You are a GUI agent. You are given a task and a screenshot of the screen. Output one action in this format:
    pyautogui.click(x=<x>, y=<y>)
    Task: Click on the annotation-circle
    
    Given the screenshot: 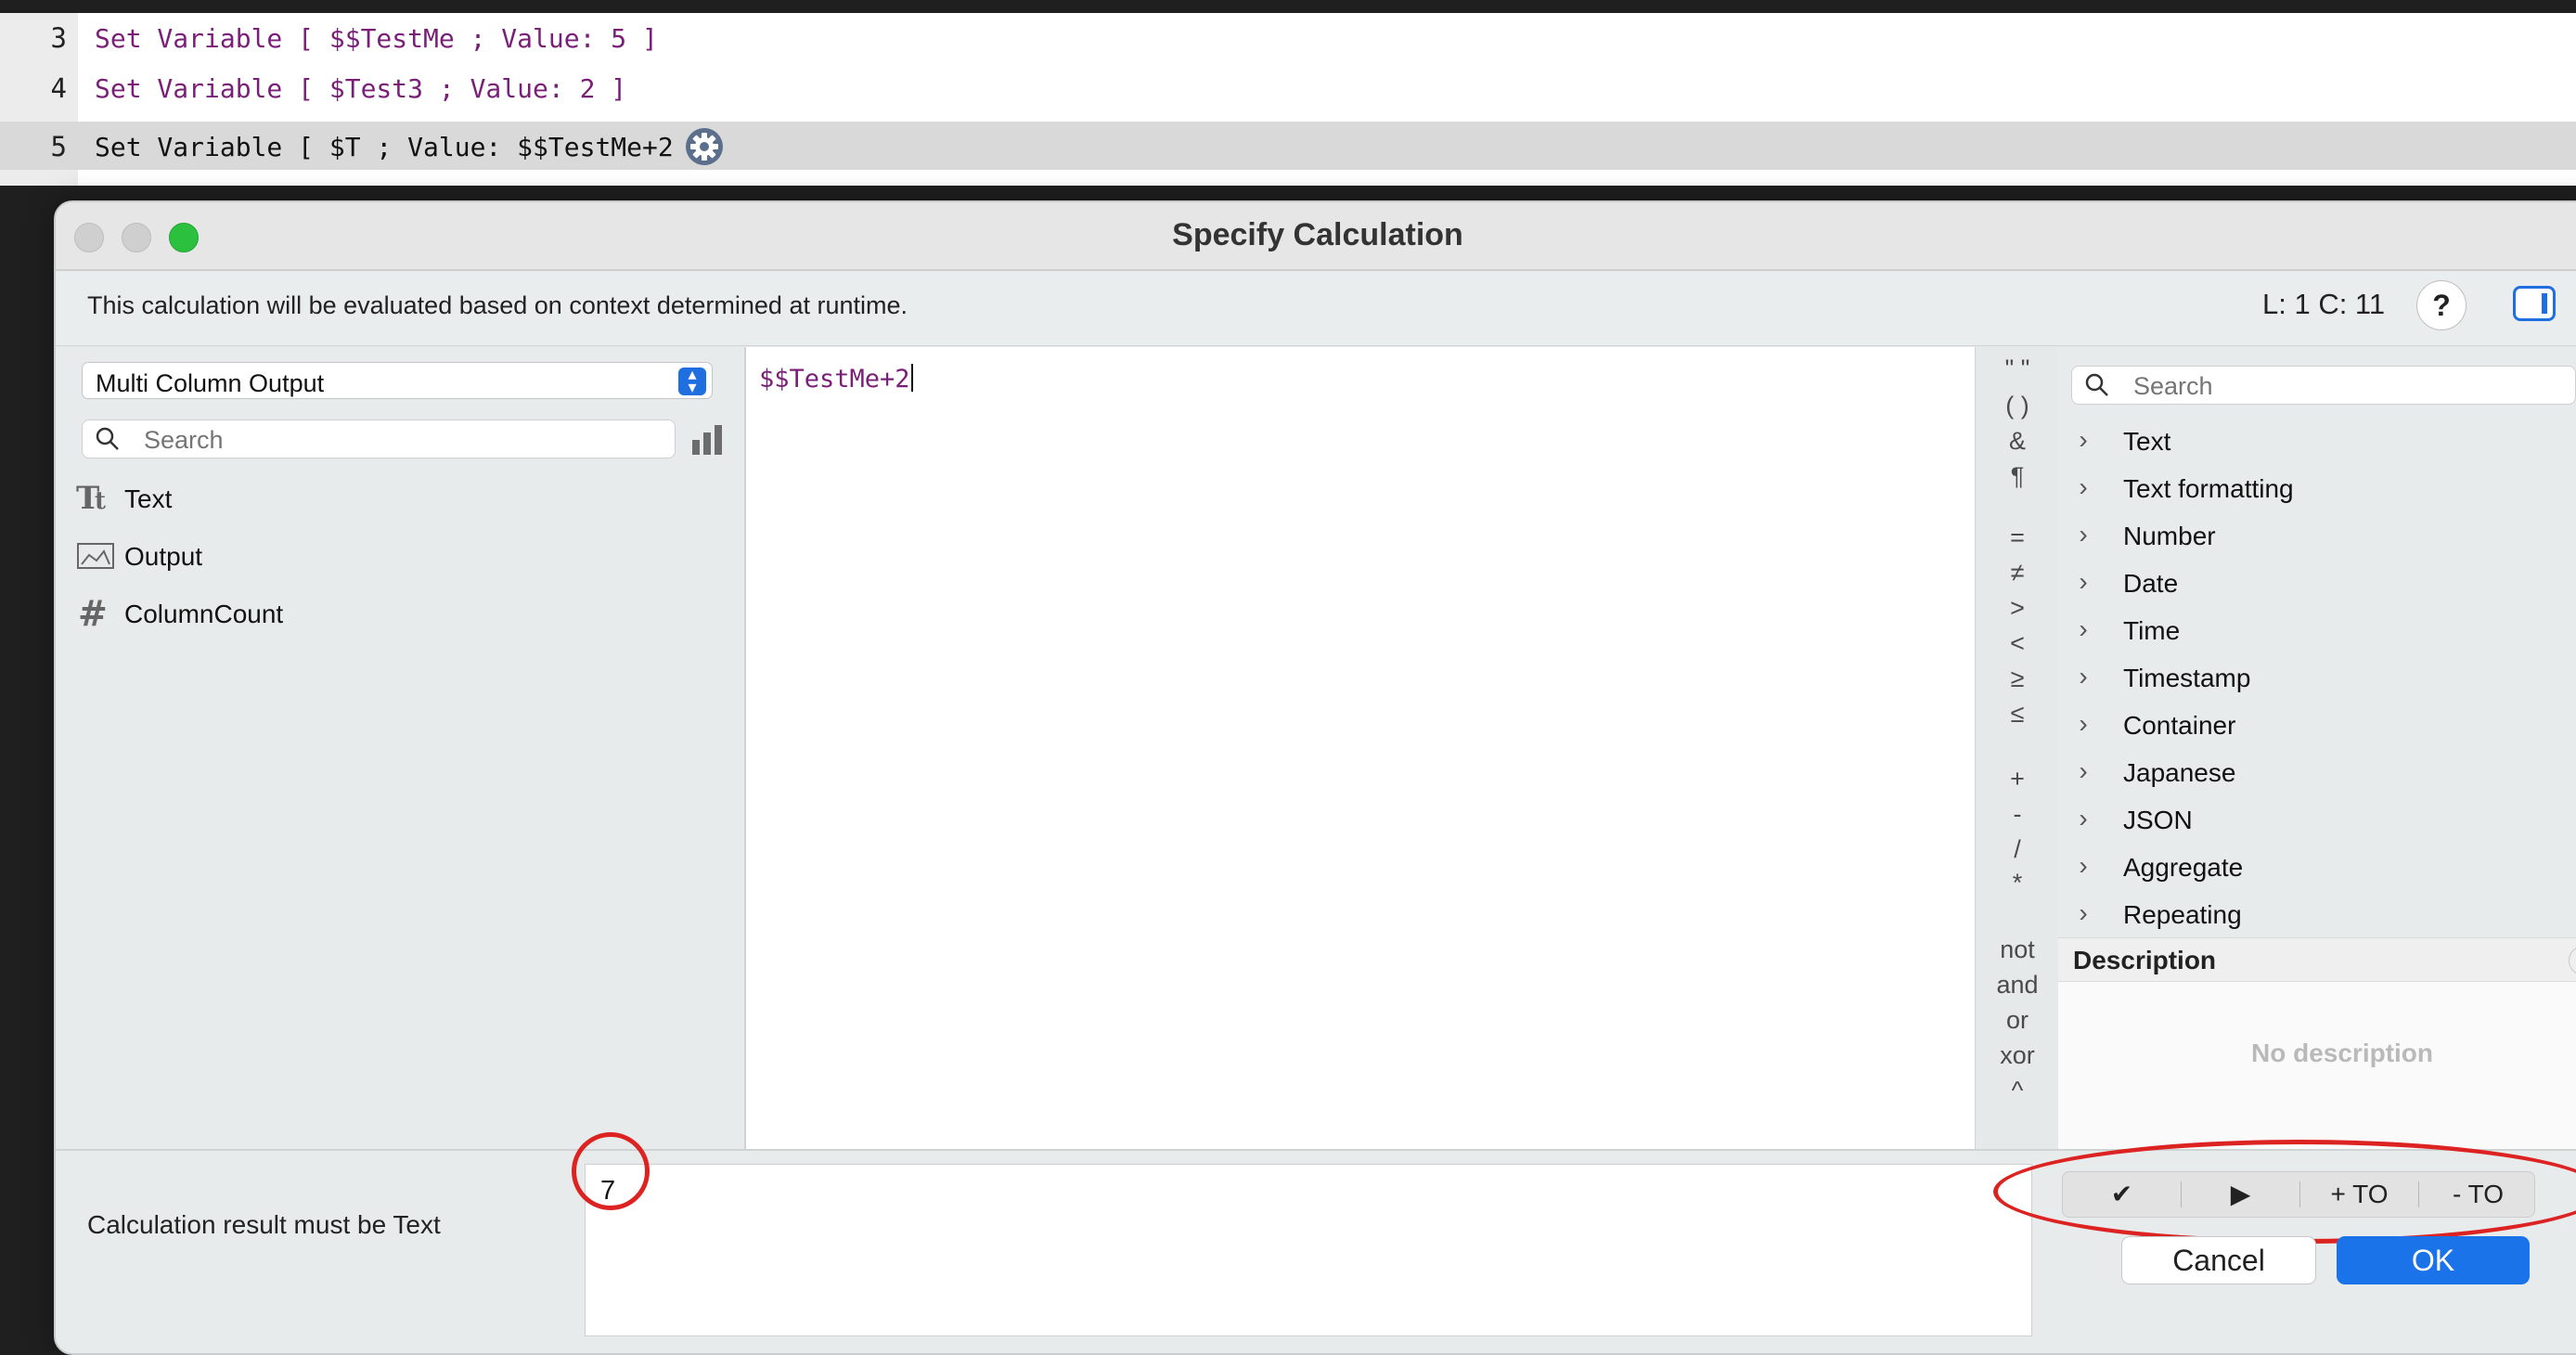 What is the action you would take?
    pyautogui.click(x=611, y=1171)
    